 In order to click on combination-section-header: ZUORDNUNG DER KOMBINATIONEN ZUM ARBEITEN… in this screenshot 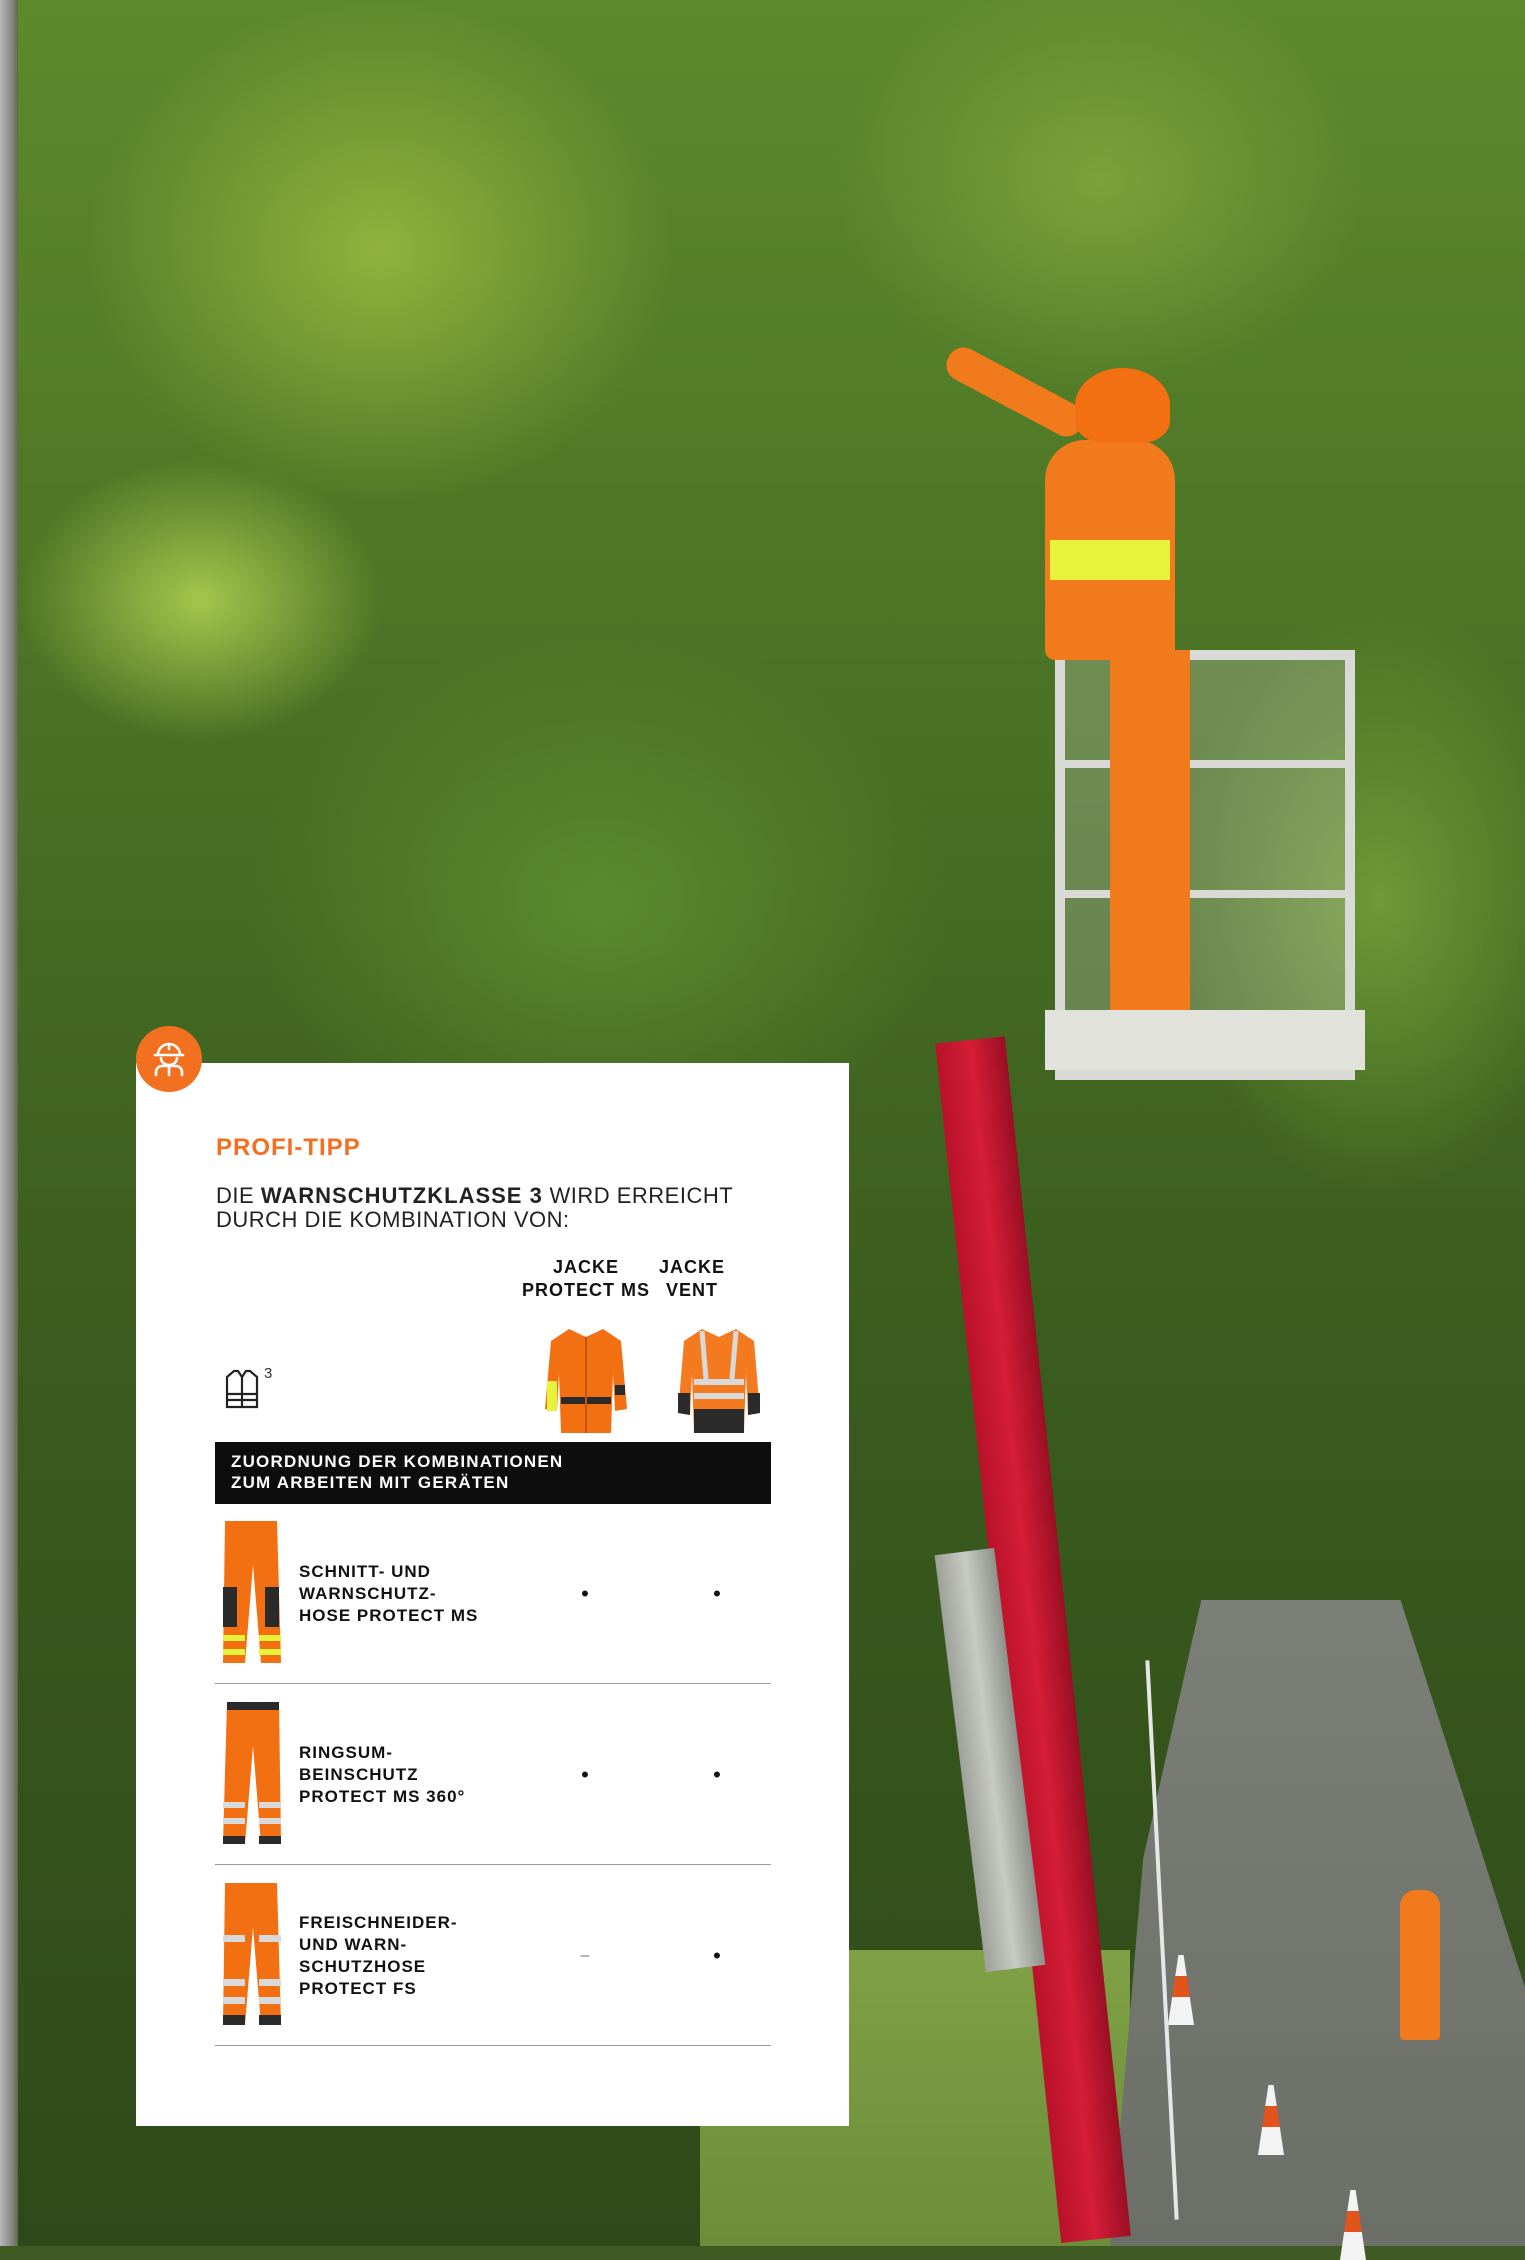, I will do `click(493, 1473)`.